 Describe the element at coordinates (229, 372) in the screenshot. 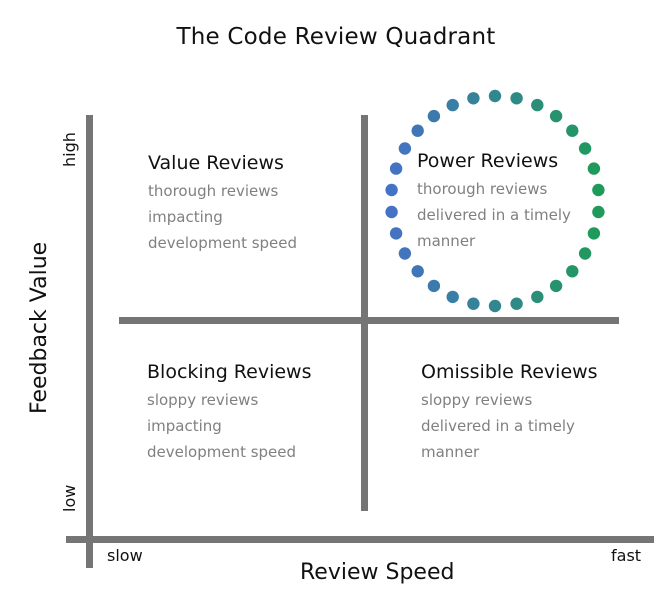

I see `quadrant-title: Blocking Reviews` at that location.